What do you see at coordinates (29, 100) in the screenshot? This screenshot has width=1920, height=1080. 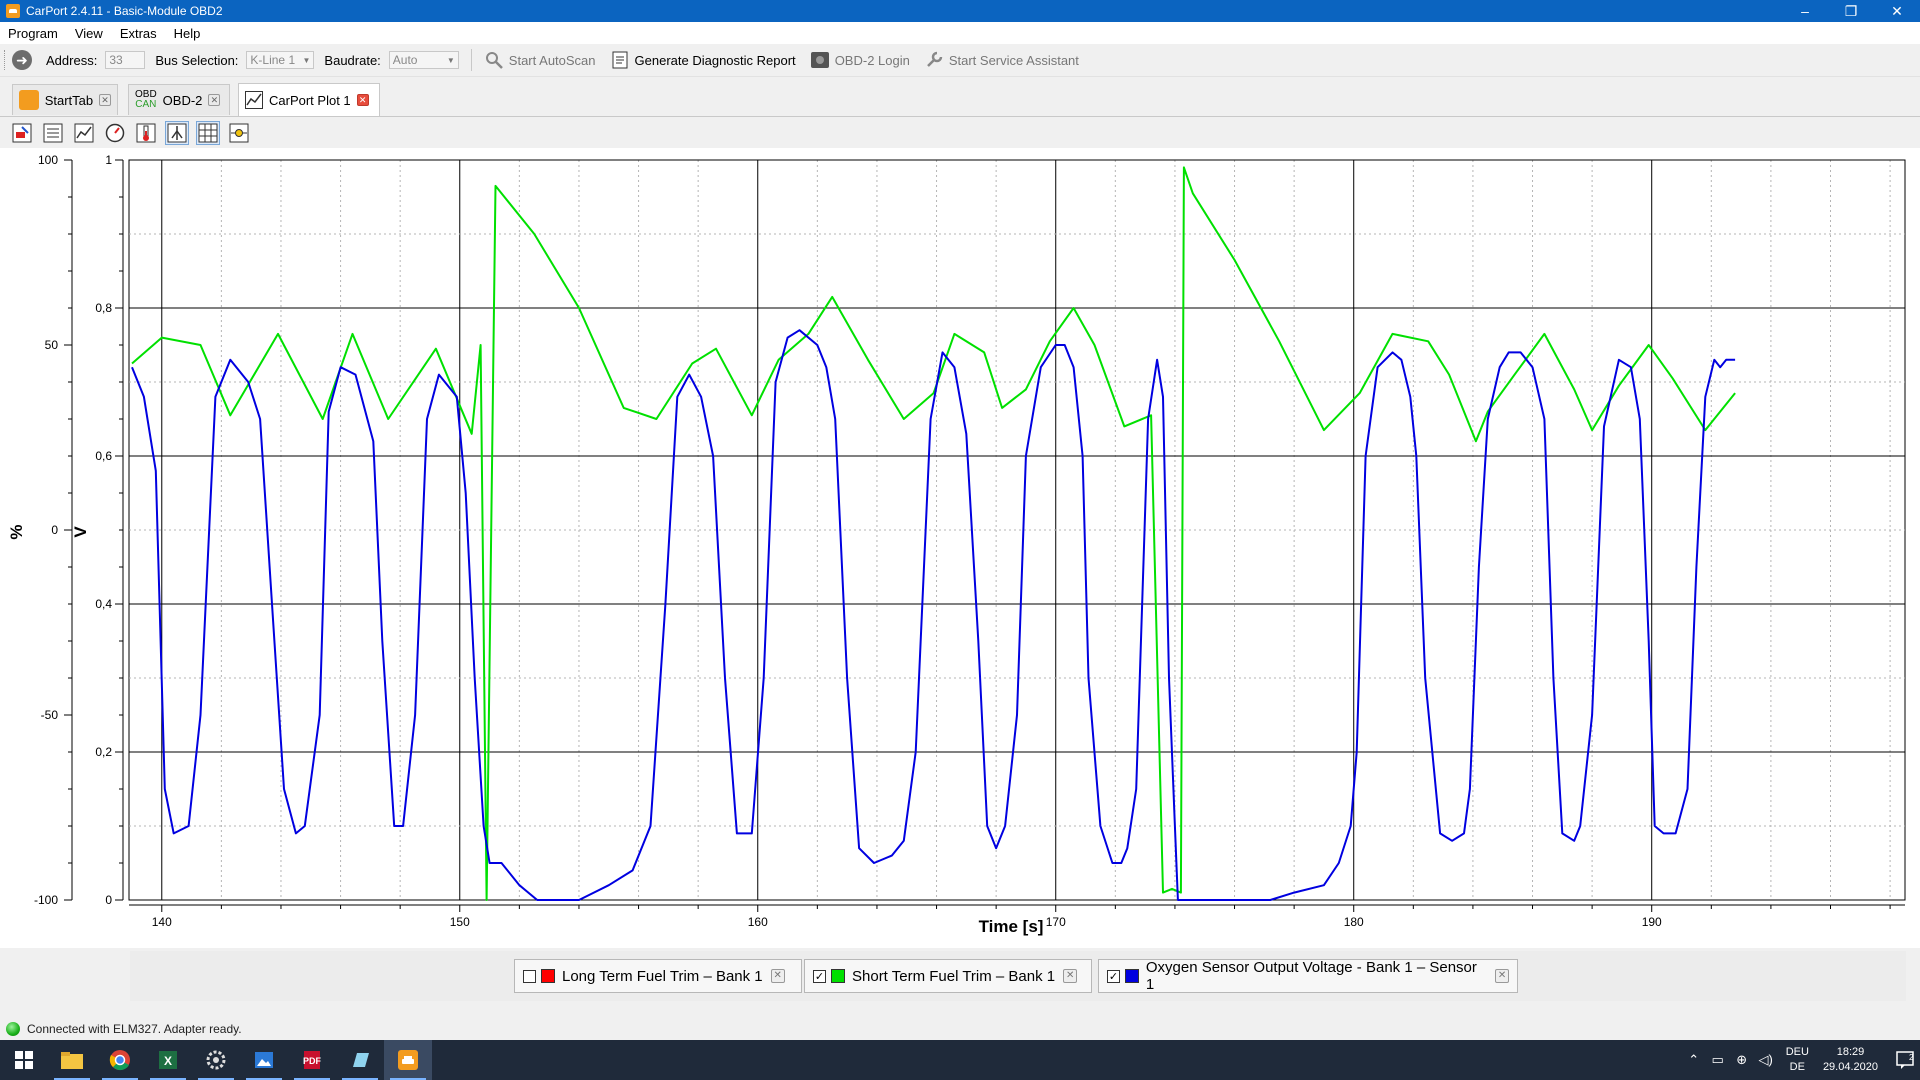 I see `car-icon` at bounding box center [29, 100].